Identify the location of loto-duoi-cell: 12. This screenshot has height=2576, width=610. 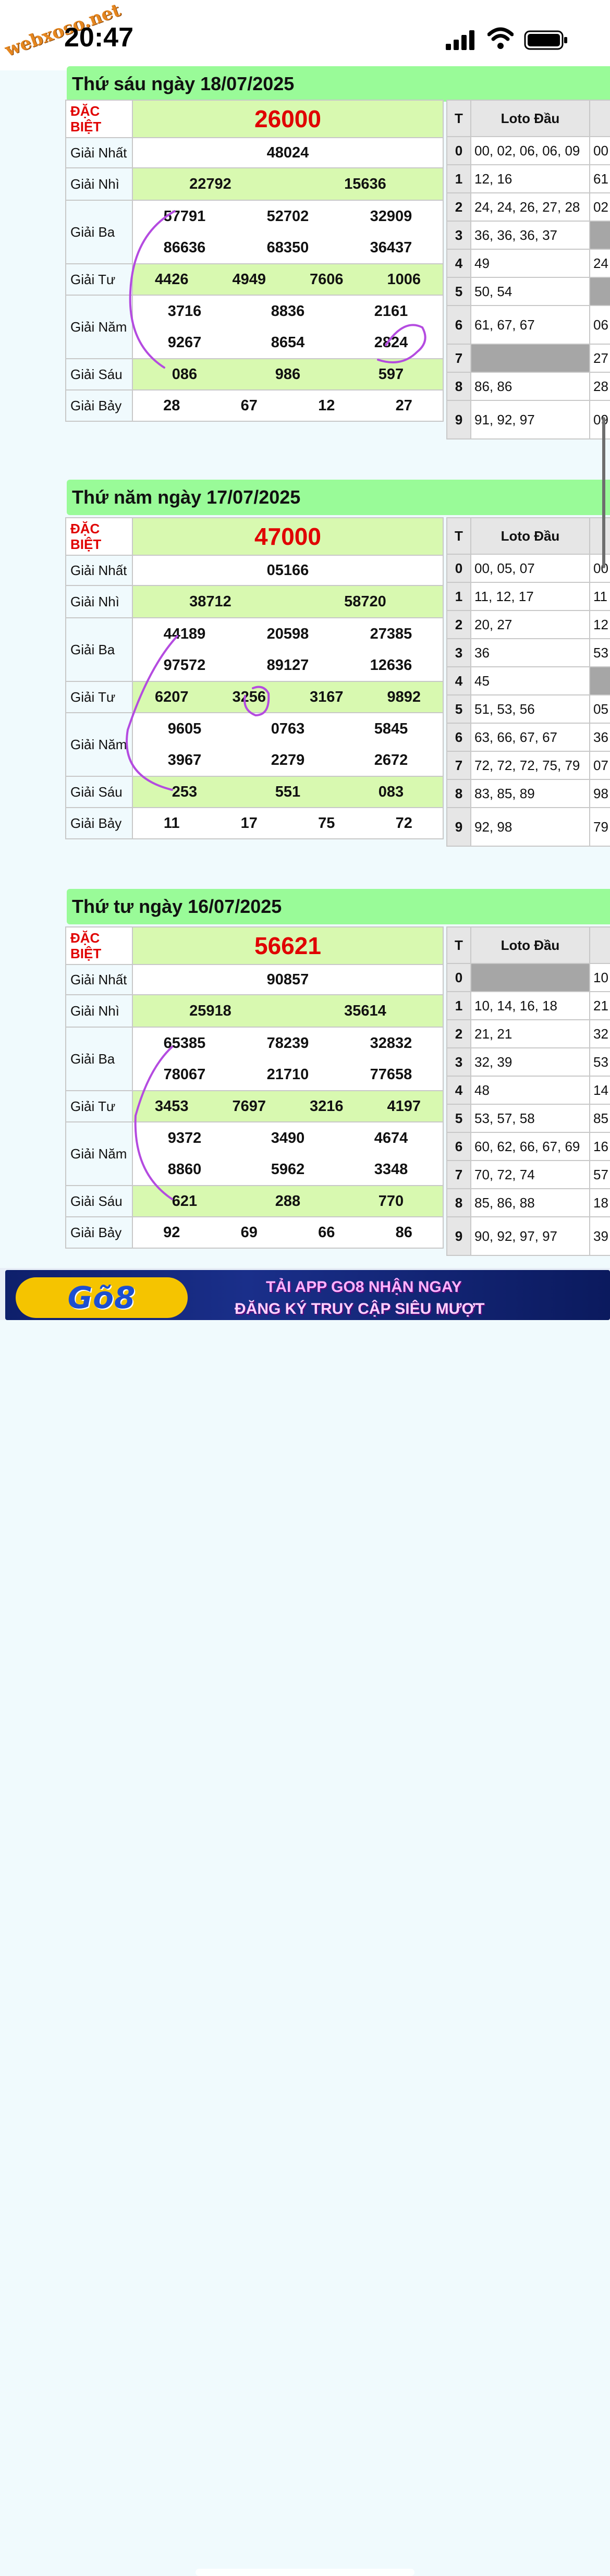
(600, 624).